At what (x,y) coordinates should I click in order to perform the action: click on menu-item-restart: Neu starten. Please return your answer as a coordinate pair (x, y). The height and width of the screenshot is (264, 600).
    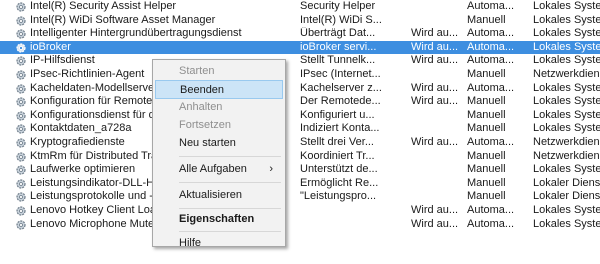
    Looking at the image, I should click on (219, 143).